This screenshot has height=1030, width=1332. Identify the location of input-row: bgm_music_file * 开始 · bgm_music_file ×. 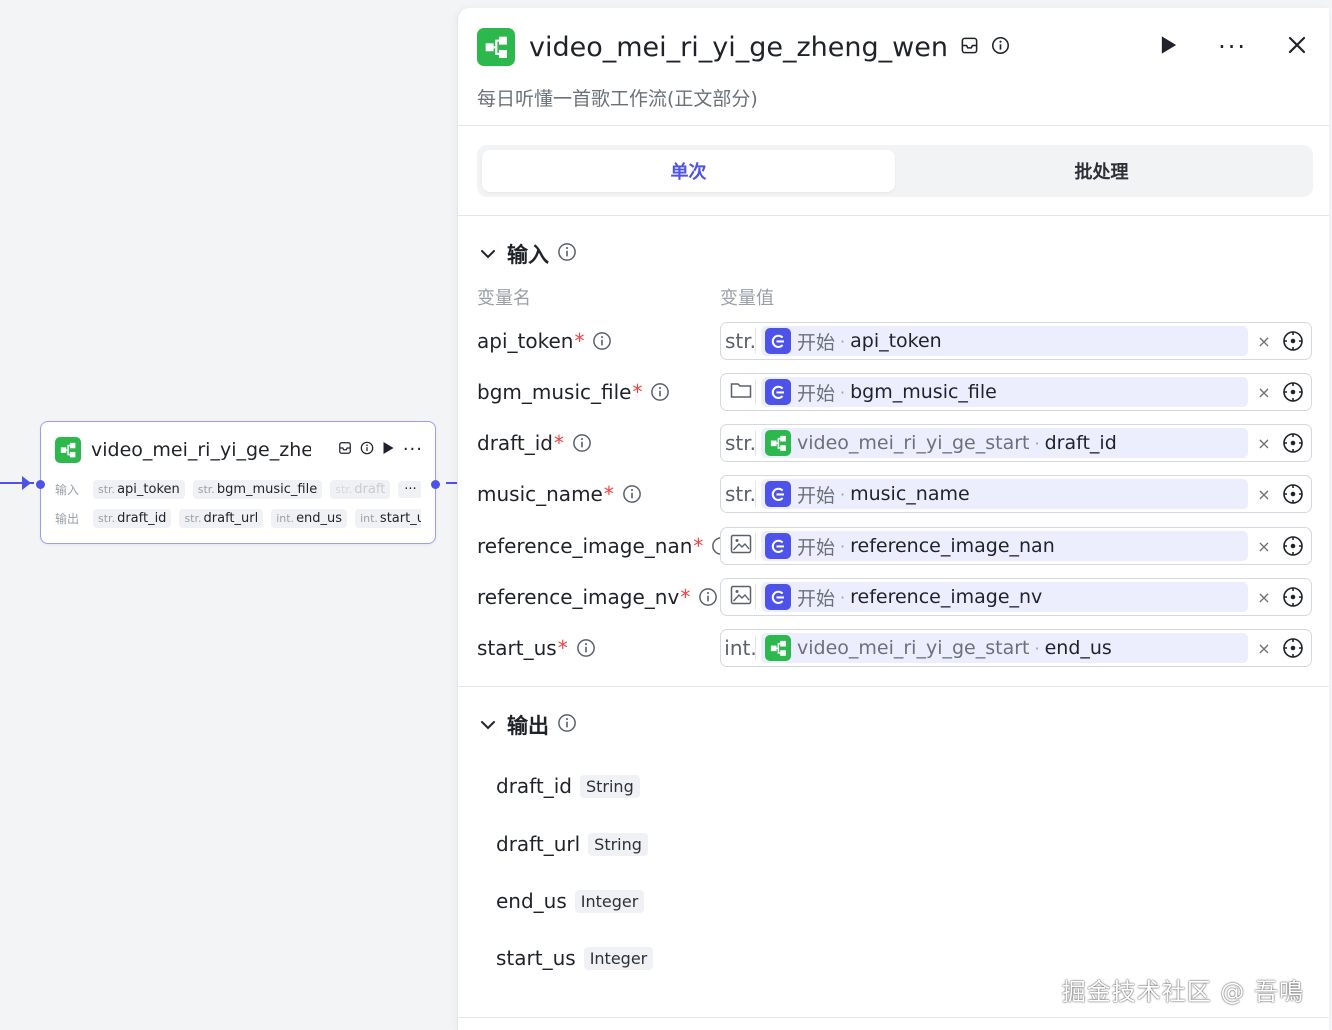
(895, 392).